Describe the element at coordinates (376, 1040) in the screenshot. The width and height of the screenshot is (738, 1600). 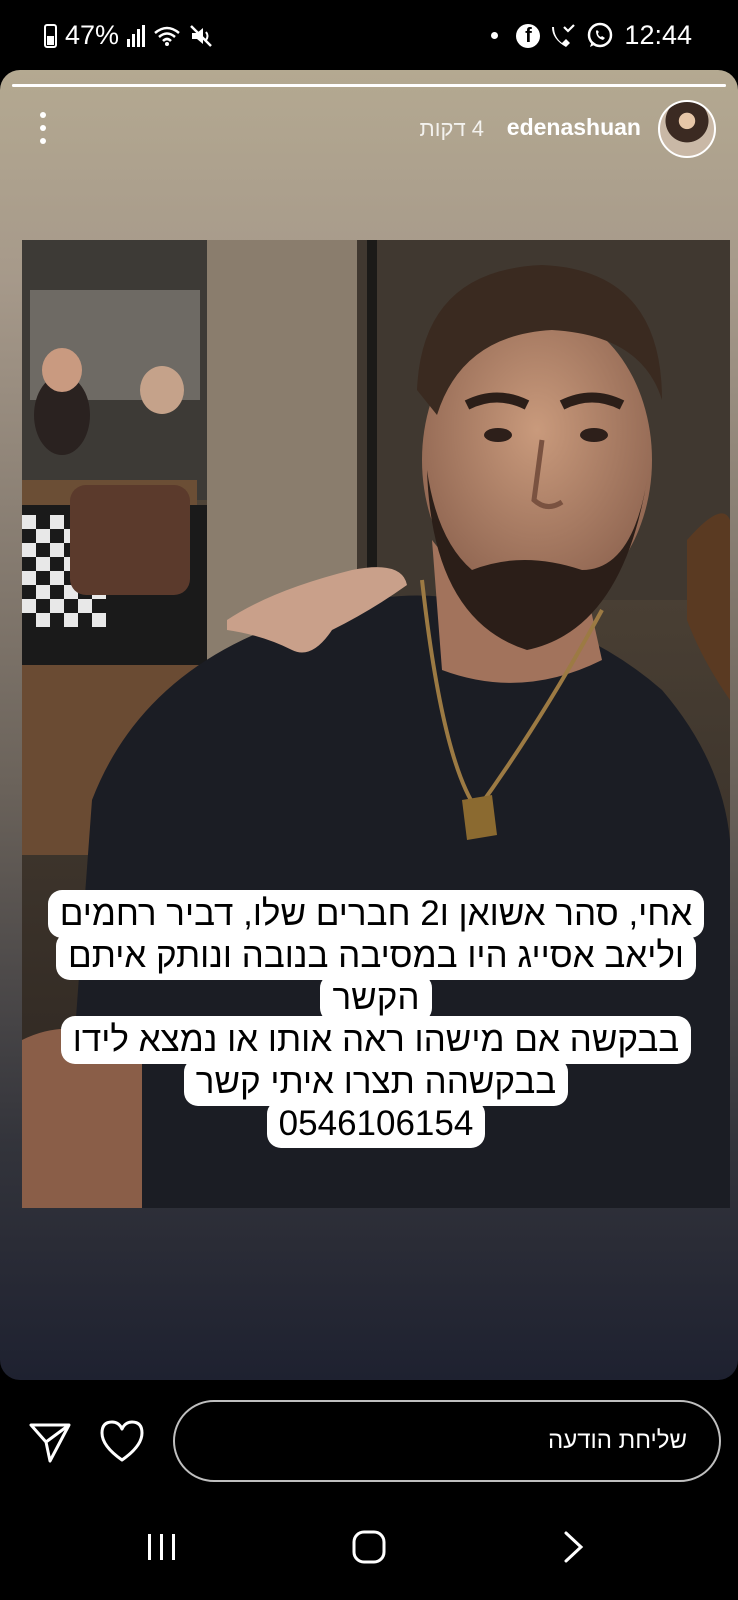
I see `overlay-line: בבקשה אם מישהו ראה אותו או נמצא לידו` at that location.